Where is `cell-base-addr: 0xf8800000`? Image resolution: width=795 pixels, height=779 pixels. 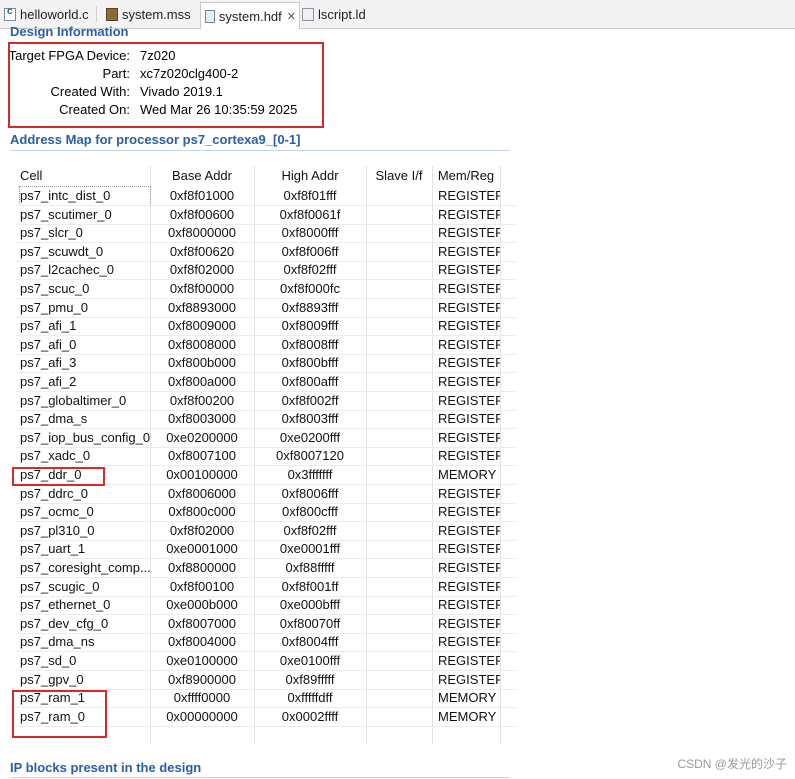 cell-base-addr: 0xf8800000 is located at coordinates (202, 567).